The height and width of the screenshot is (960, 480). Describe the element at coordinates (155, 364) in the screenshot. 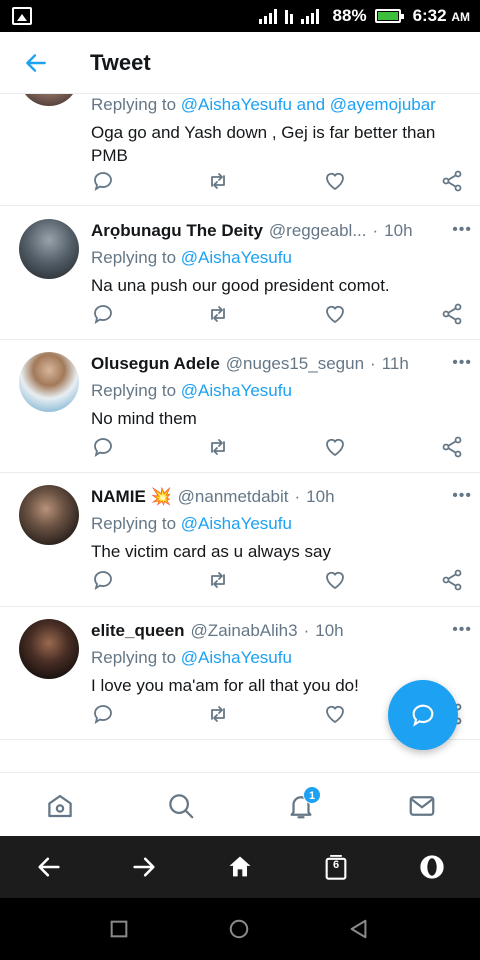

I see `author-name: Olusegun Adele` at that location.